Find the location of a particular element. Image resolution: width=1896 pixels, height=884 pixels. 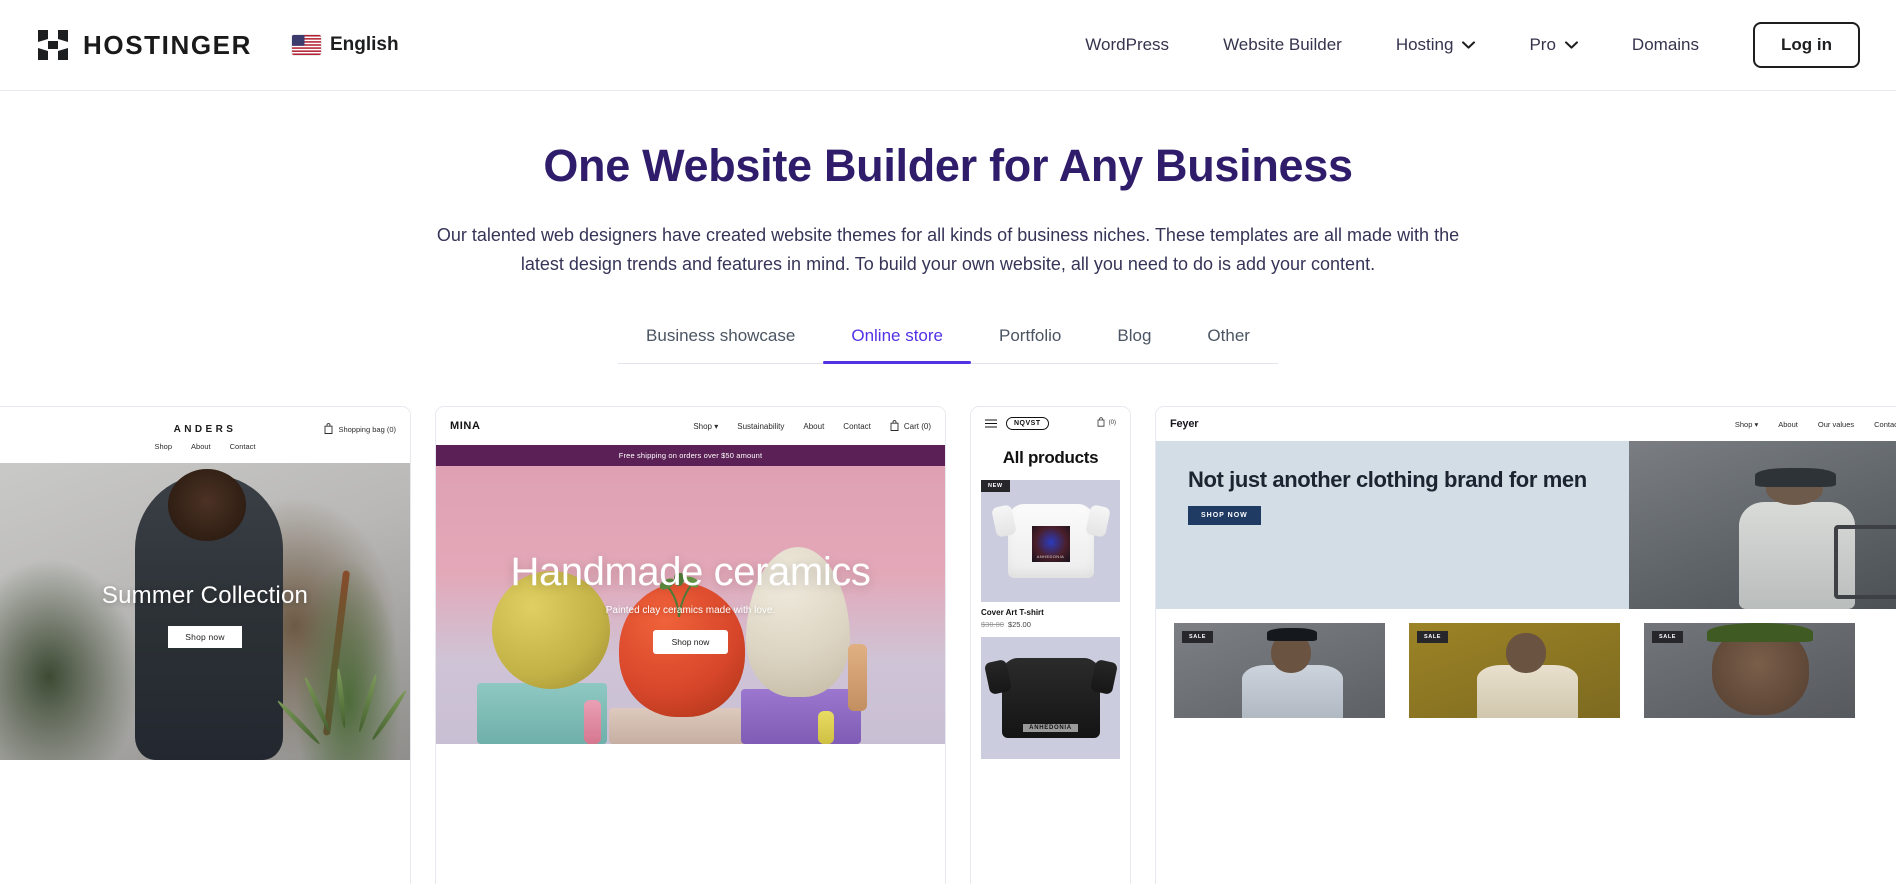

feyer-product-2: SALE is located at coordinates (1514, 671).